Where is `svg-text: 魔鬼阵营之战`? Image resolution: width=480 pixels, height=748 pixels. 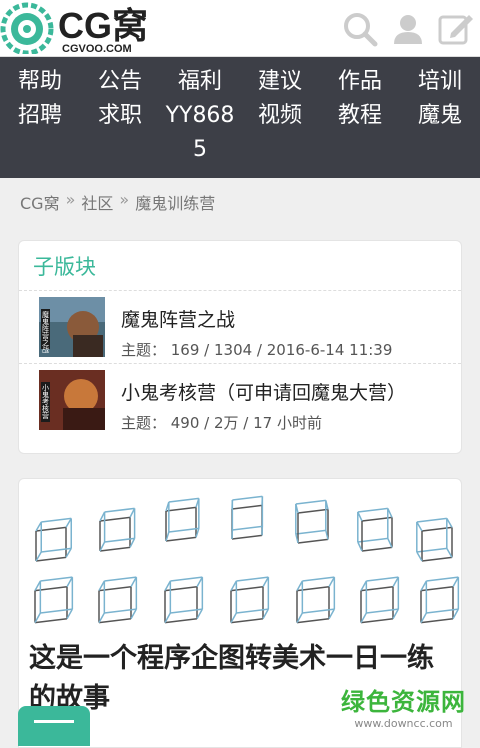 svg-text: 魔鬼阵营之战 is located at coordinates (46, 332).